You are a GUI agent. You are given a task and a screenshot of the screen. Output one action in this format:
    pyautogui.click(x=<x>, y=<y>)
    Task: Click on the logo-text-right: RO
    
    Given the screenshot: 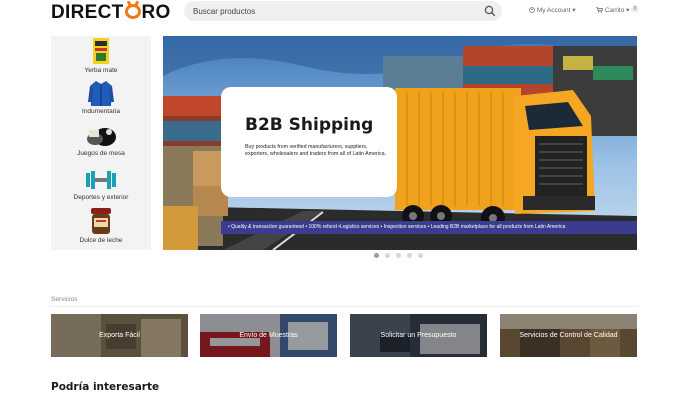 What is the action you would take?
    pyautogui.click(x=156, y=12)
    